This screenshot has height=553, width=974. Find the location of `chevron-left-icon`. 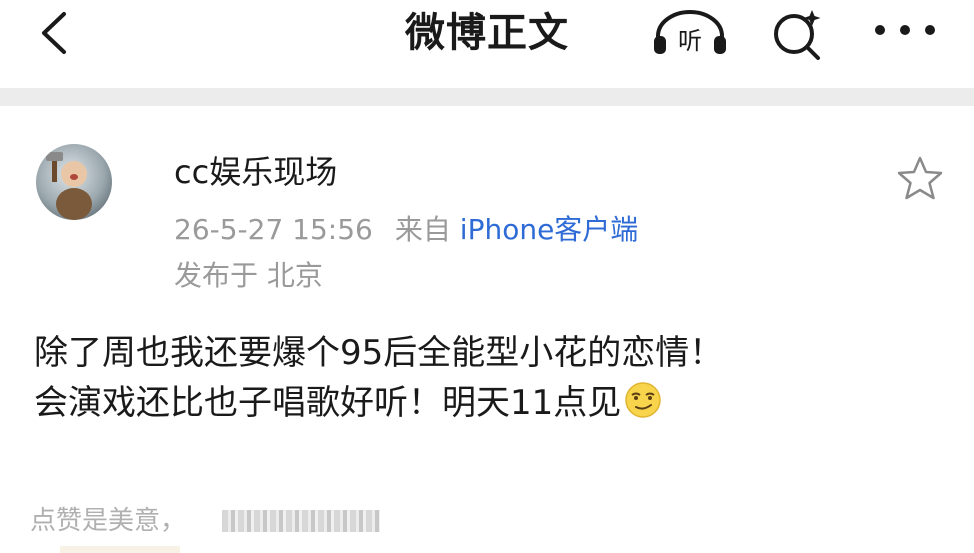

chevron-left-icon is located at coordinates (56, 33).